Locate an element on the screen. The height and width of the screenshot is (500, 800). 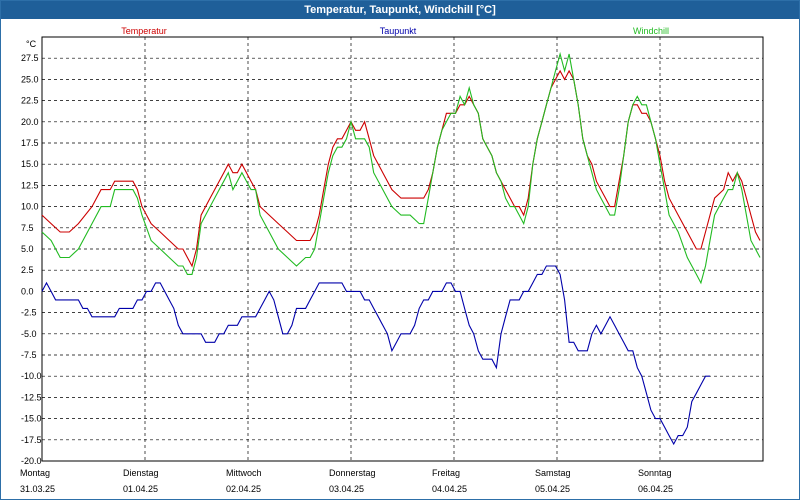
x-tick-weekday: Donnerstag is located at coordinates (352, 473).